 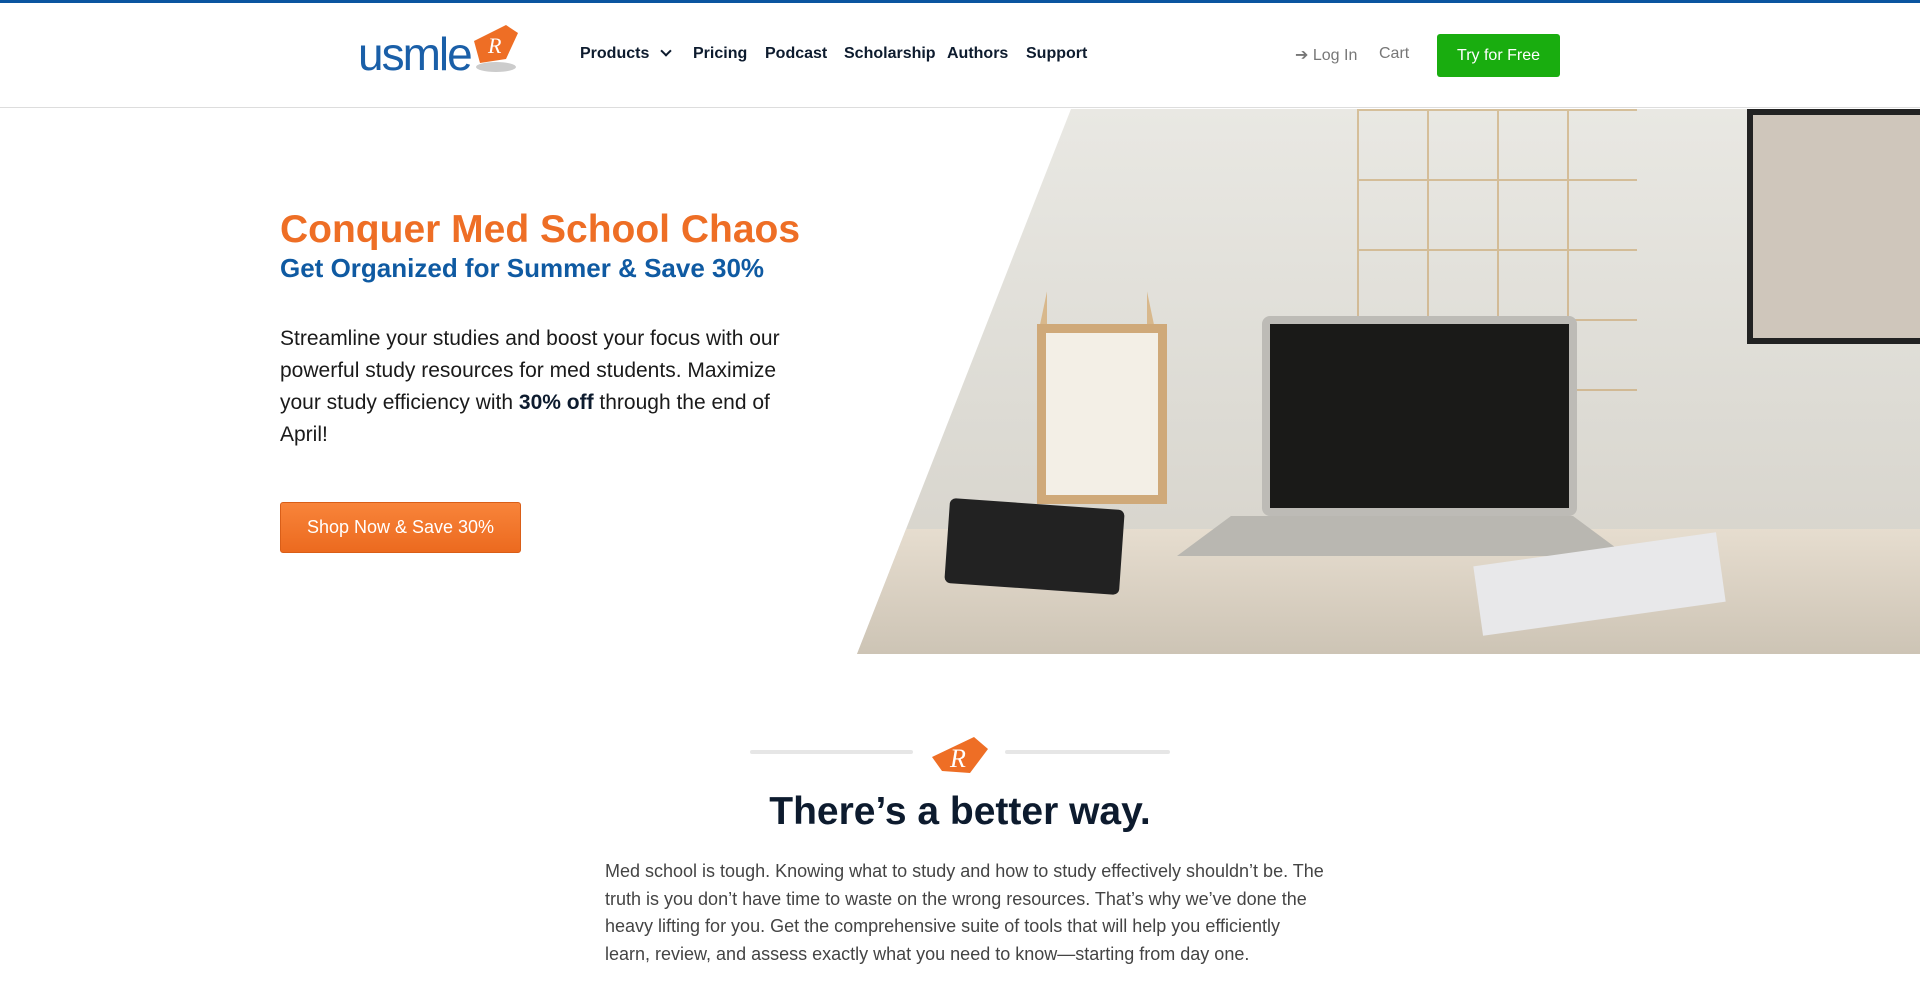 What do you see at coordinates (1302, 55) in the screenshot?
I see `sign-in-icon: ➔` at bounding box center [1302, 55].